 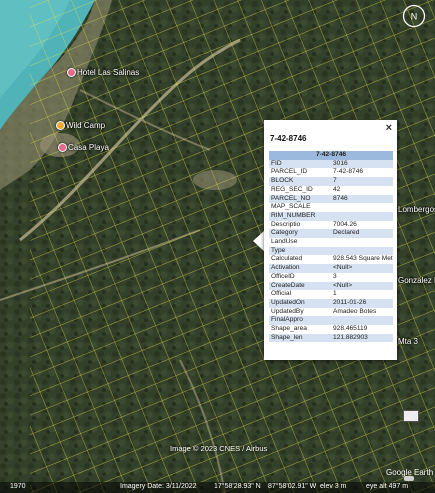 I want to click on historical-year: 1970, so click(x=18, y=486).